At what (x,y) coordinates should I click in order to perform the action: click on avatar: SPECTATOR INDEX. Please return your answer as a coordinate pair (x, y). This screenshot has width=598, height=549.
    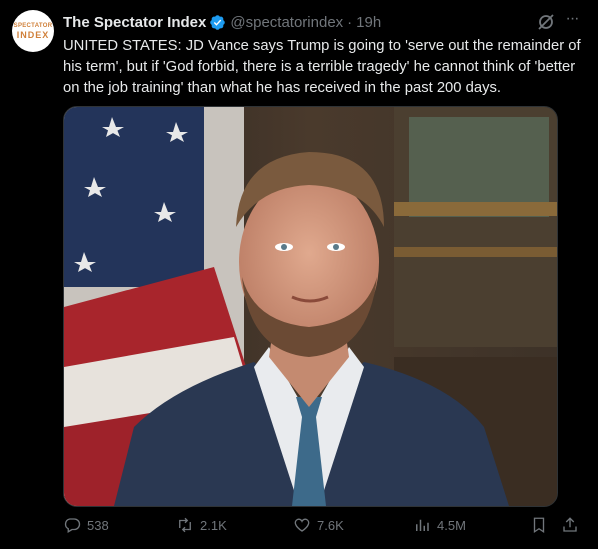
    Looking at the image, I should click on (33, 31).